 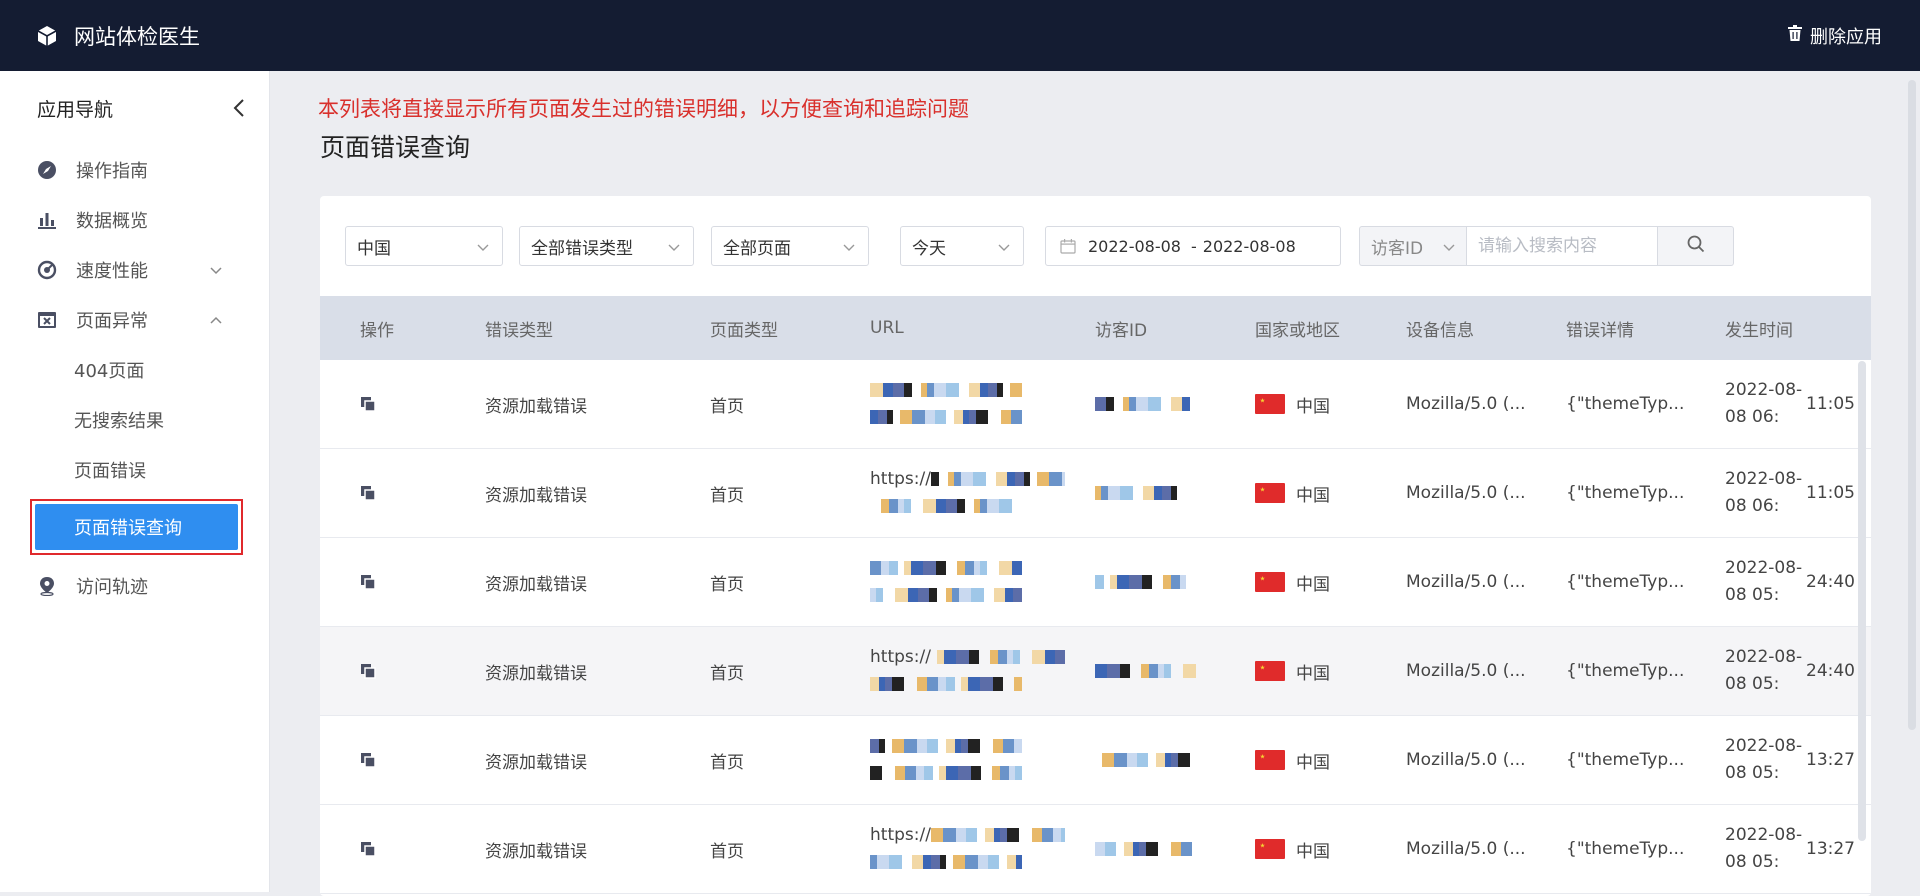 What do you see at coordinates (1696, 246) in the screenshot?
I see `search-button` at bounding box center [1696, 246].